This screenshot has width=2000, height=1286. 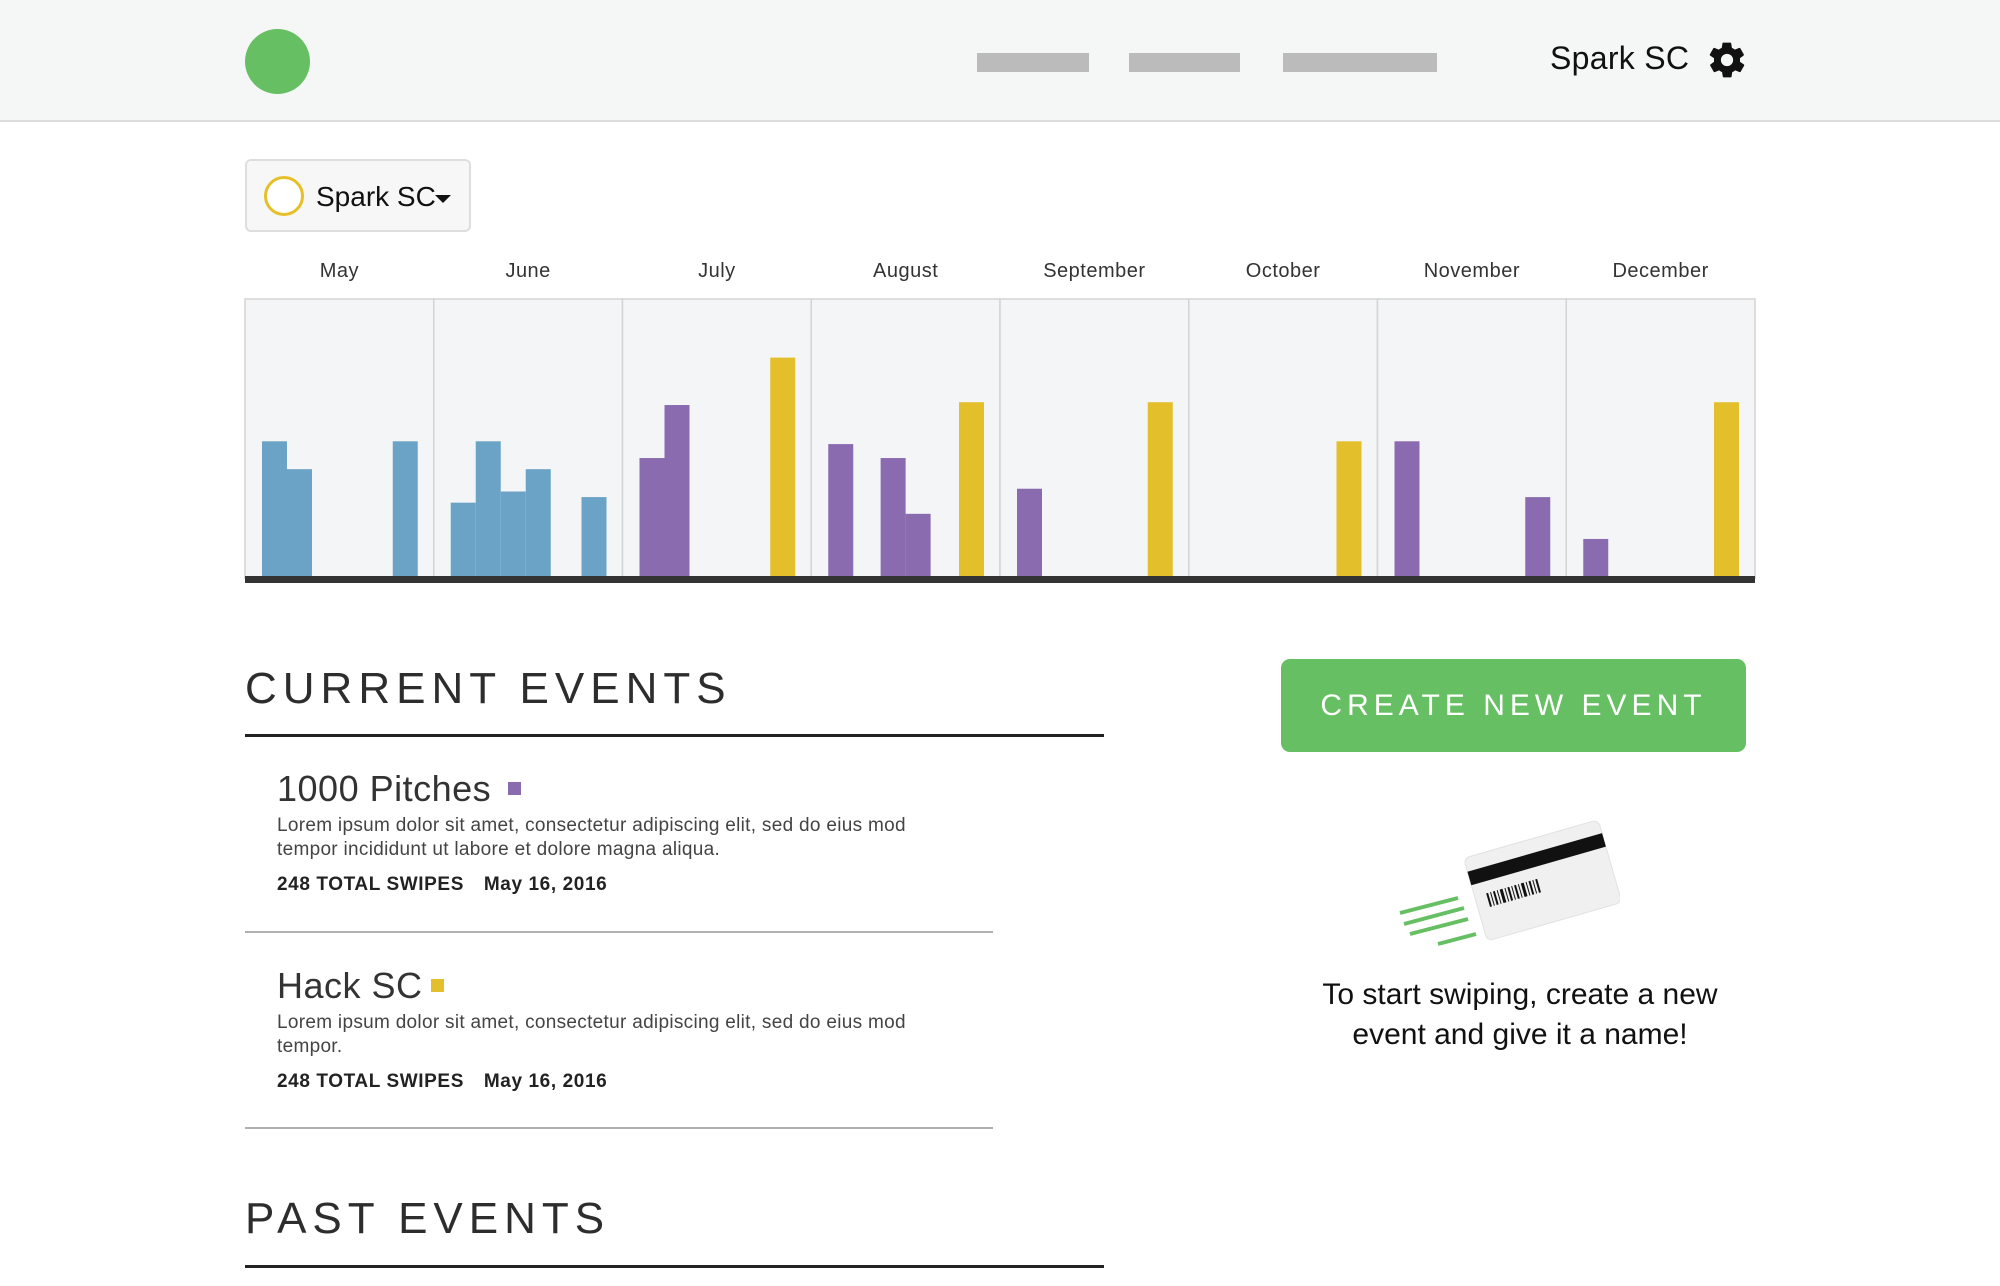 What do you see at coordinates (488, 688) in the screenshot?
I see `current-events-title: CURRENT EVENTS` at bounding box center [488, 688].